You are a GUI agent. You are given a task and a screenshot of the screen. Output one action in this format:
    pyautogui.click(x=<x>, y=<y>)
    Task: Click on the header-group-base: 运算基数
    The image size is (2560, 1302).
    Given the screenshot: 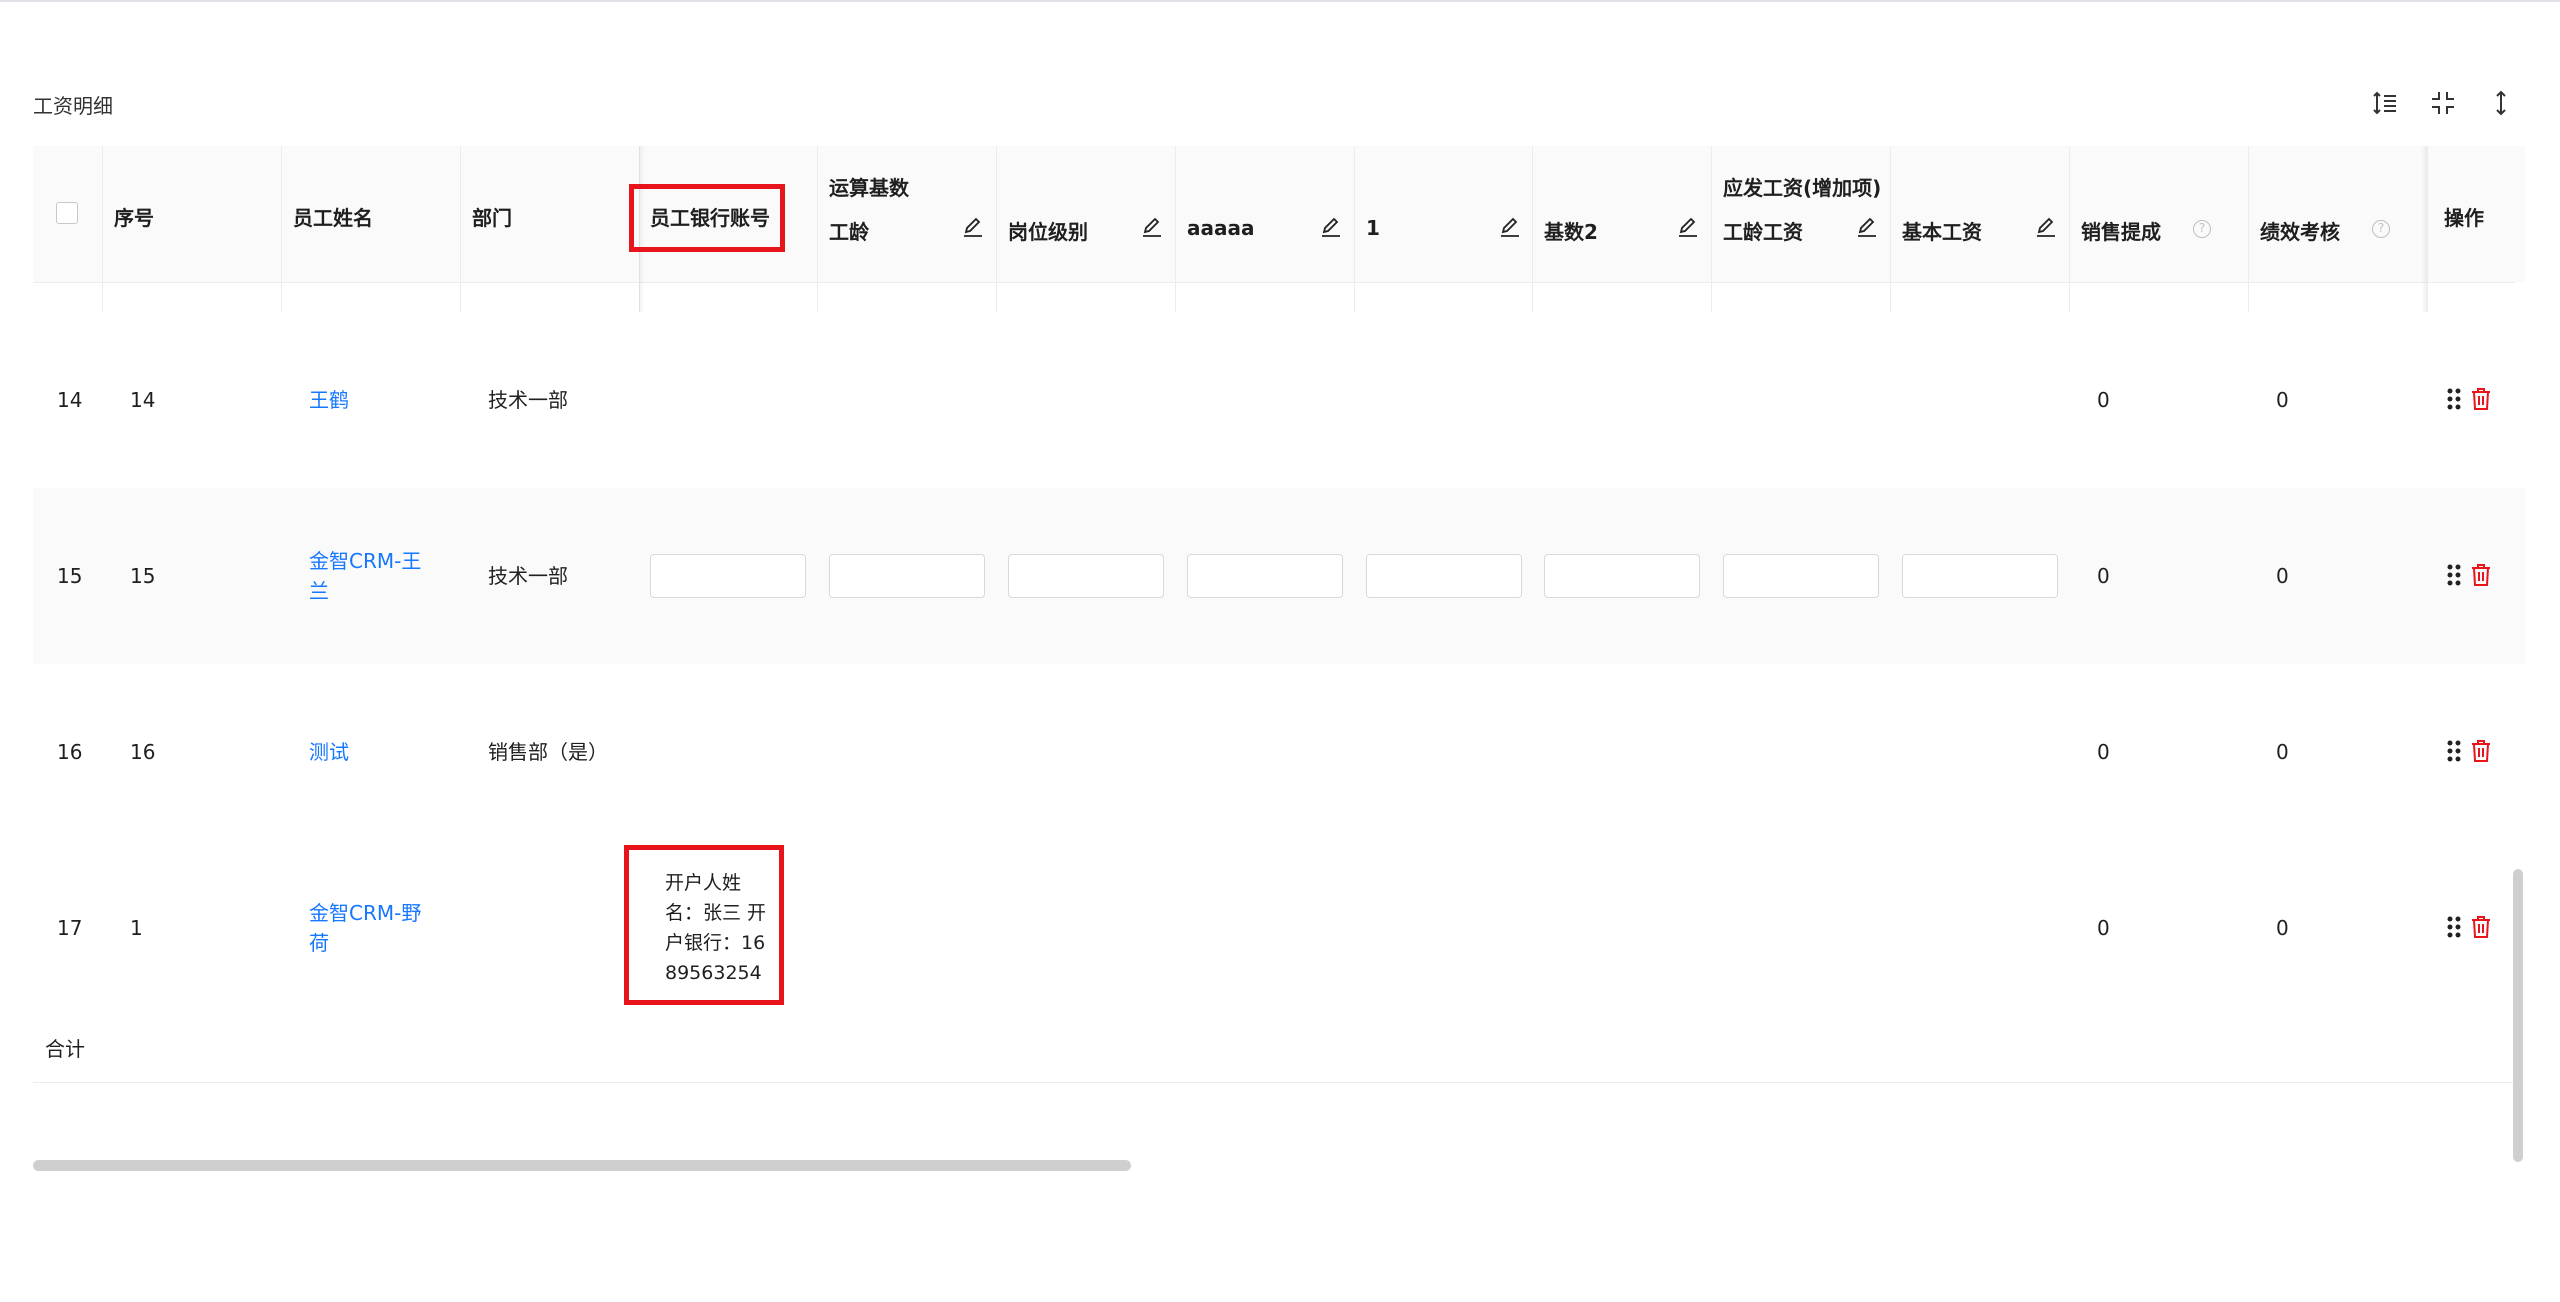 What is the action you would take?
    pyautogui.click(x=869, y=188)
    